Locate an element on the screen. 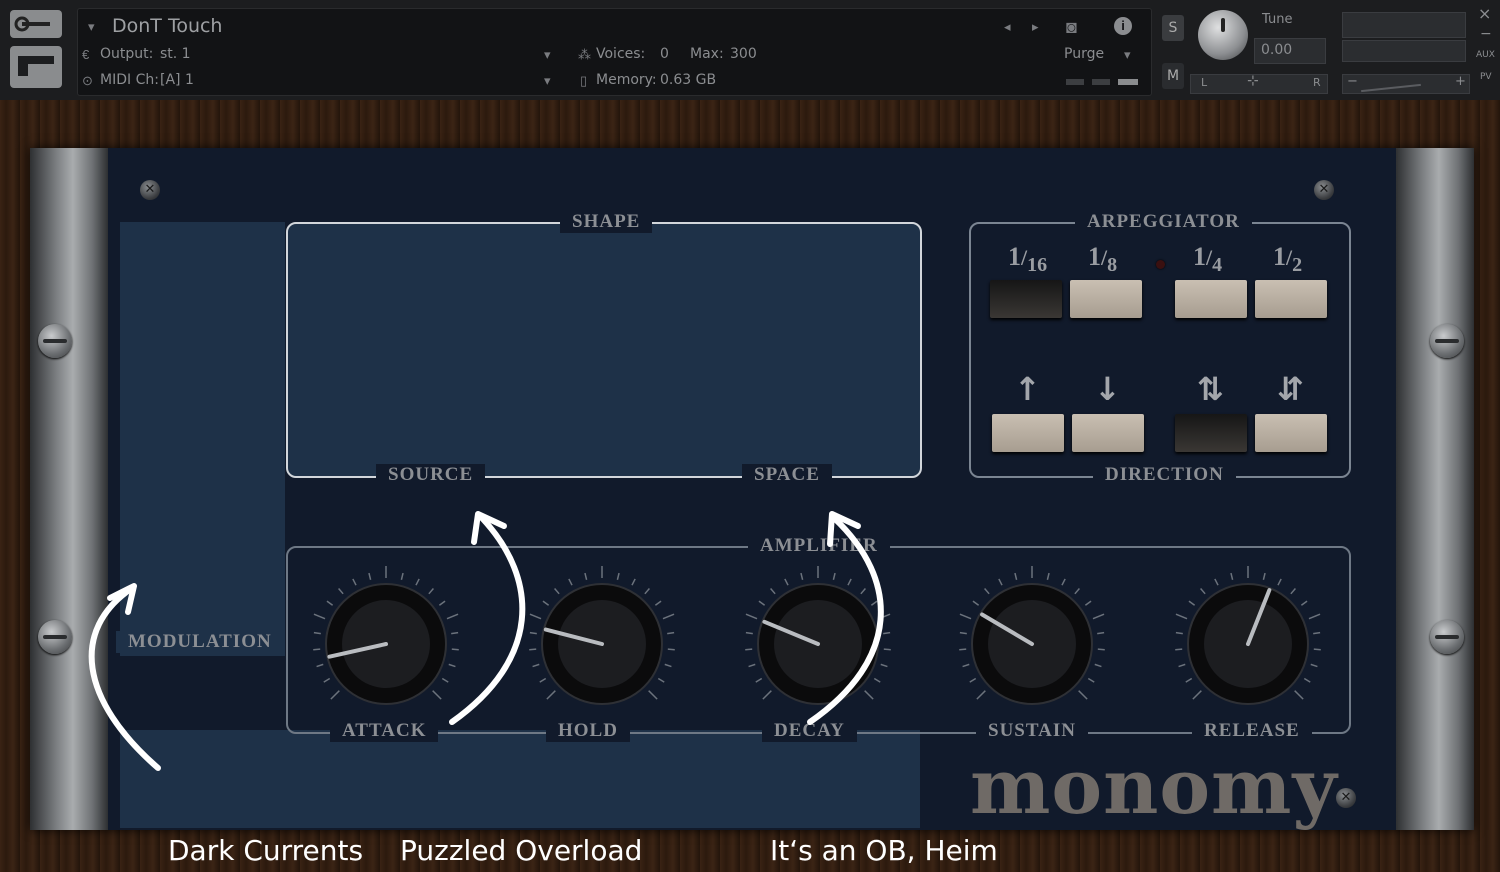  arrow-ob-heim is located at coordinates (845, 620).